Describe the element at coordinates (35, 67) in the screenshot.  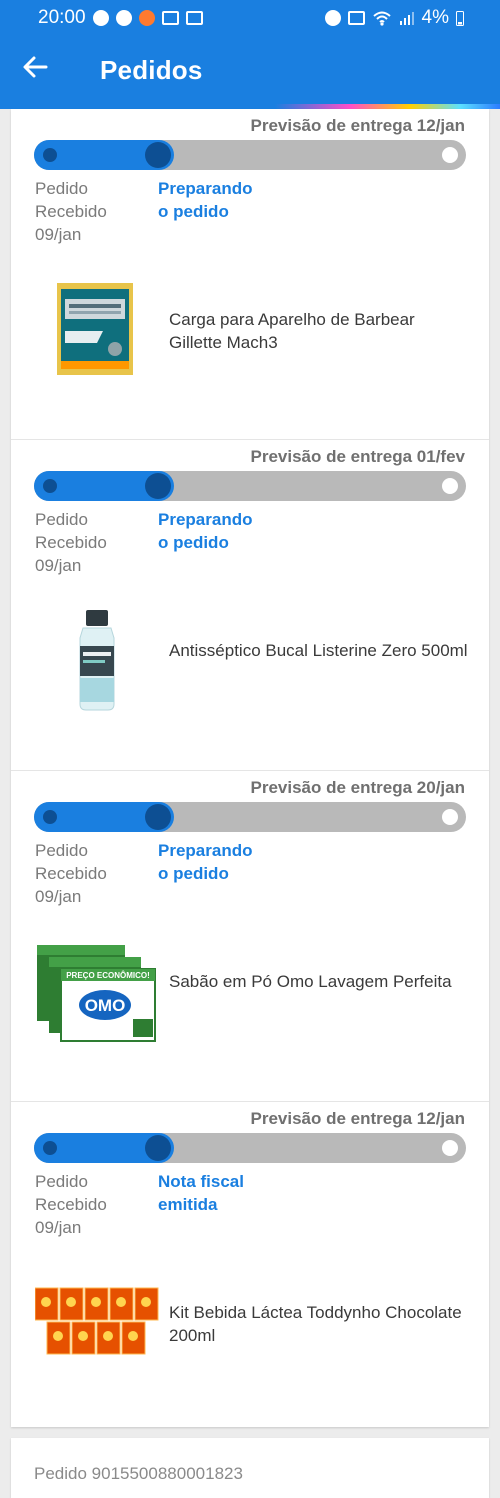
I see `arrow-left-icon` at that location.